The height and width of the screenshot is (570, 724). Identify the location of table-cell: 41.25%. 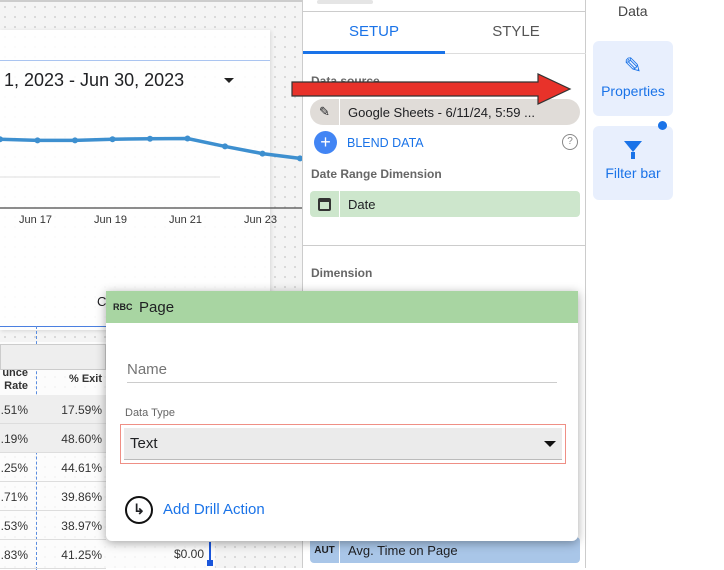
(81, 555).